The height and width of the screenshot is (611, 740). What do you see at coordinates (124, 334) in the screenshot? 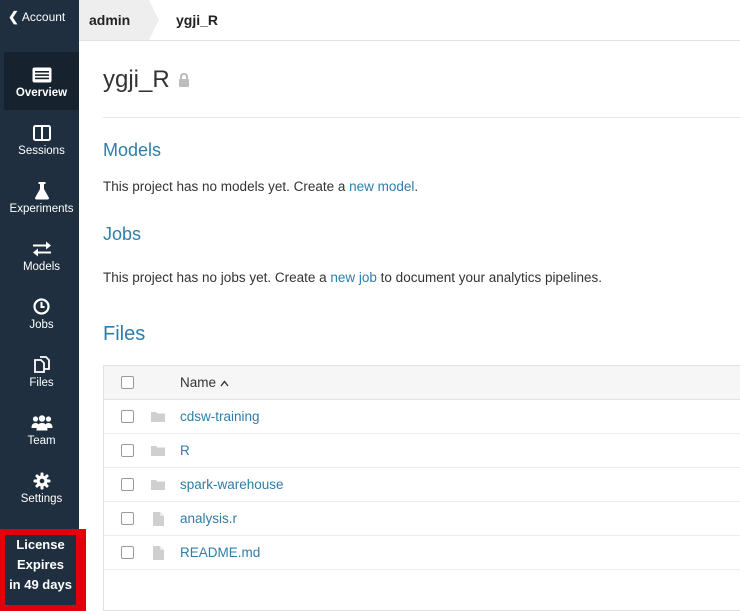
I see `files-heading: Files` at bounding box center [124, 334].